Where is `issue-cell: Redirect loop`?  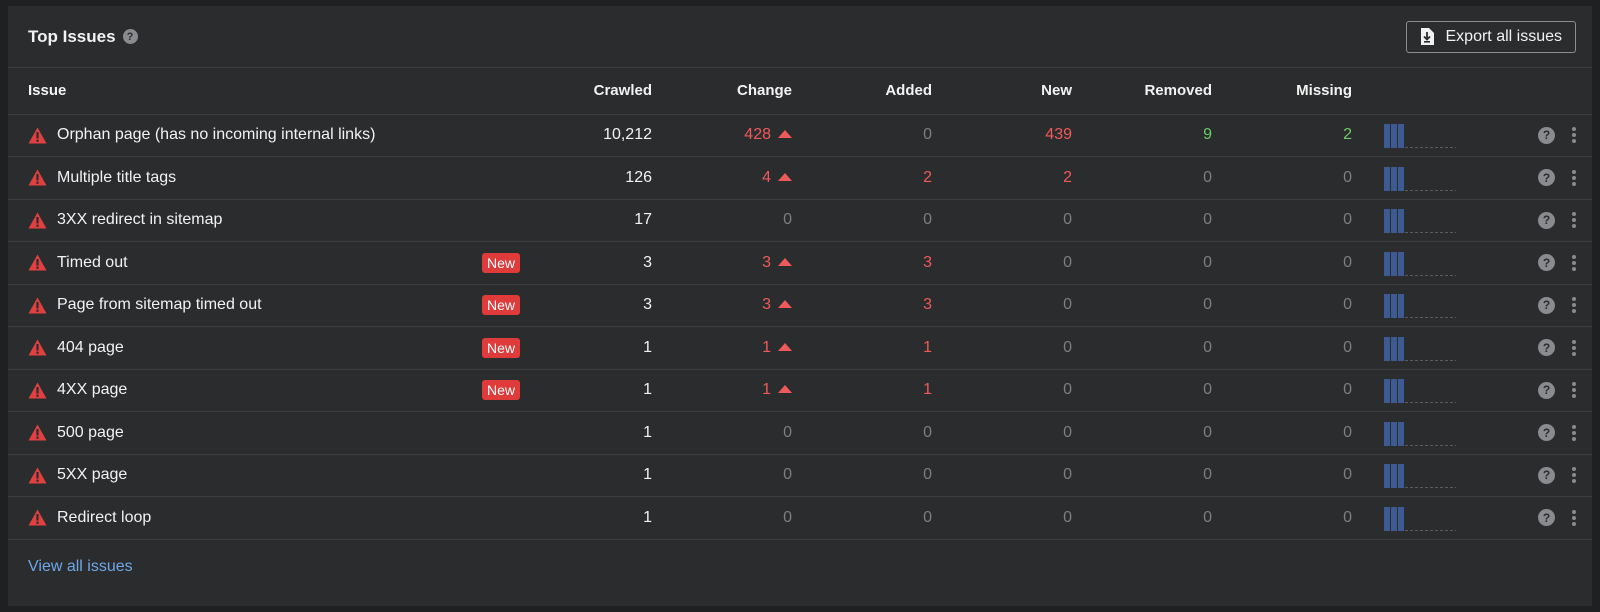 issue-cell: Redirect loop is located at coordinates (245, 518).